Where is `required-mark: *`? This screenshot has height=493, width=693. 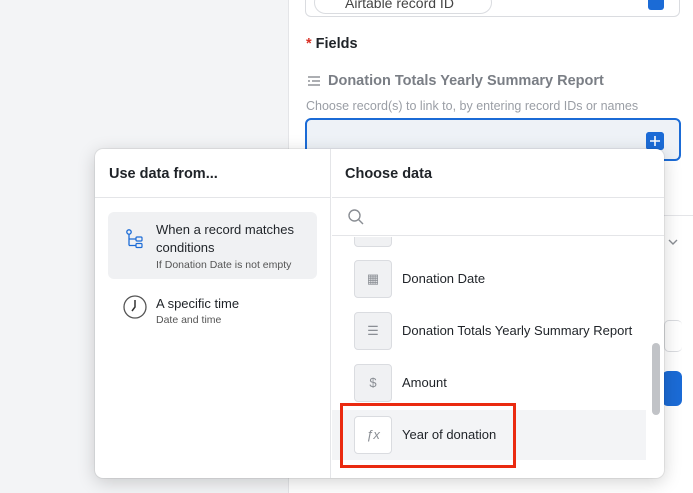
required-mark: * is located at coordinates (309, 44).